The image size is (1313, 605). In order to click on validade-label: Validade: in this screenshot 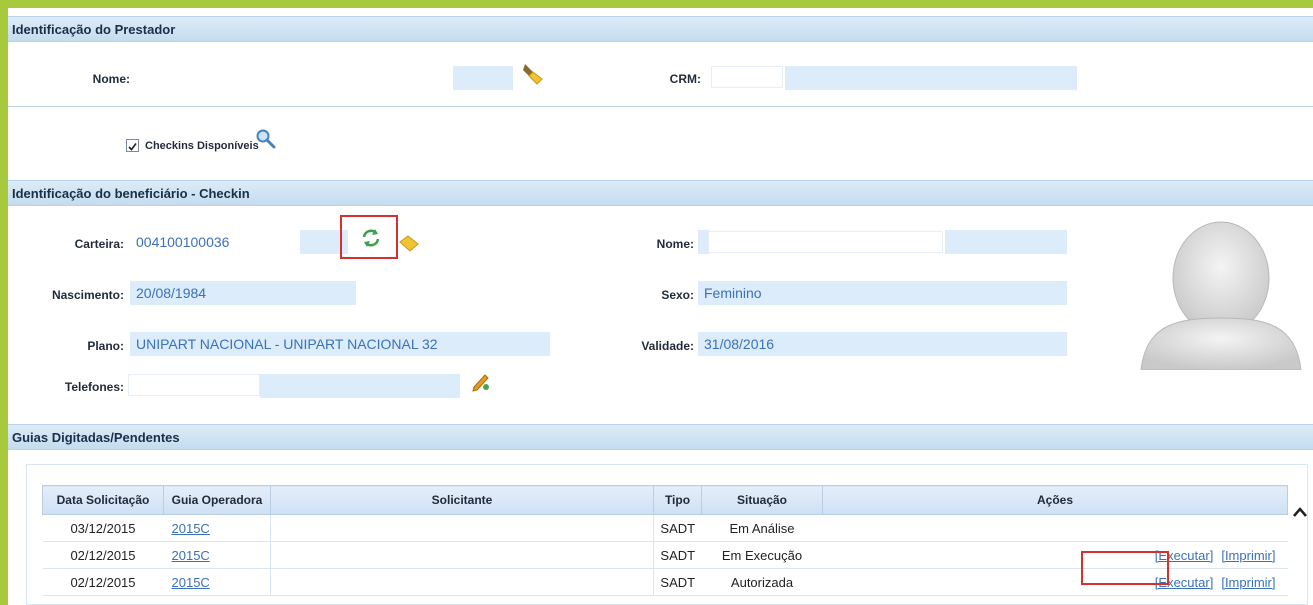, I will do `click(667, 346)`.